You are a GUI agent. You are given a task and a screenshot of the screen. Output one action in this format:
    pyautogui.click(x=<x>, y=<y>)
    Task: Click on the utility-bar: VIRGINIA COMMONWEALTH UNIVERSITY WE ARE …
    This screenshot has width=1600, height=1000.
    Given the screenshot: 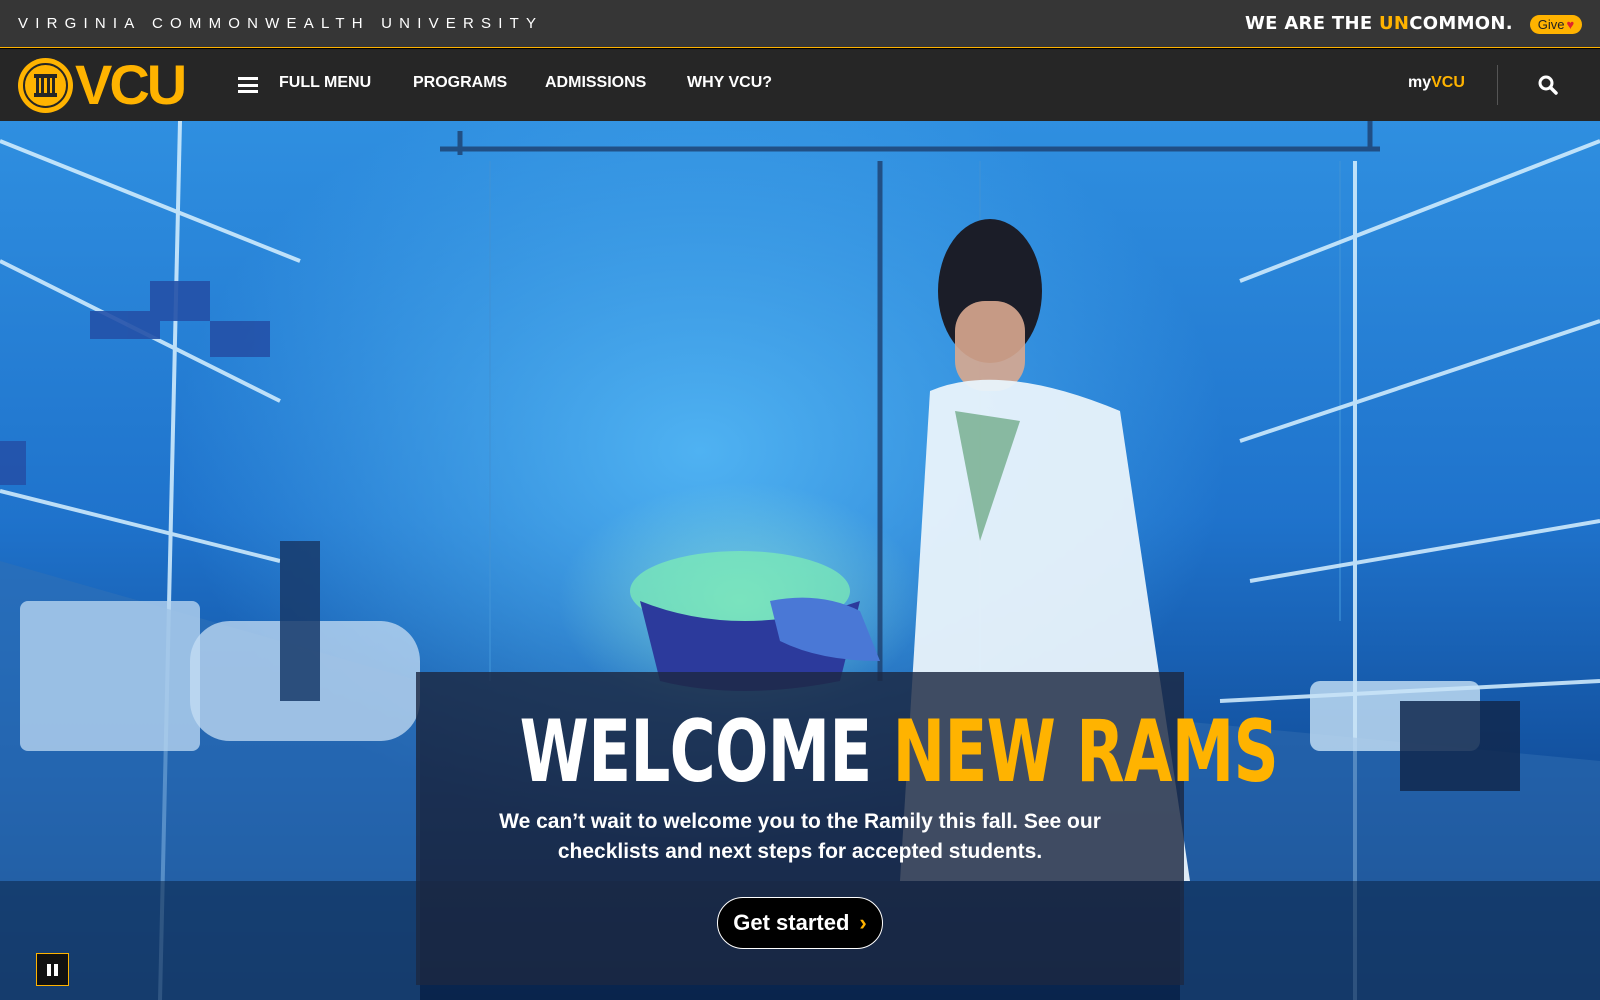 What is the action you would take?
    pyautogui.click(x=800, y=24)
    